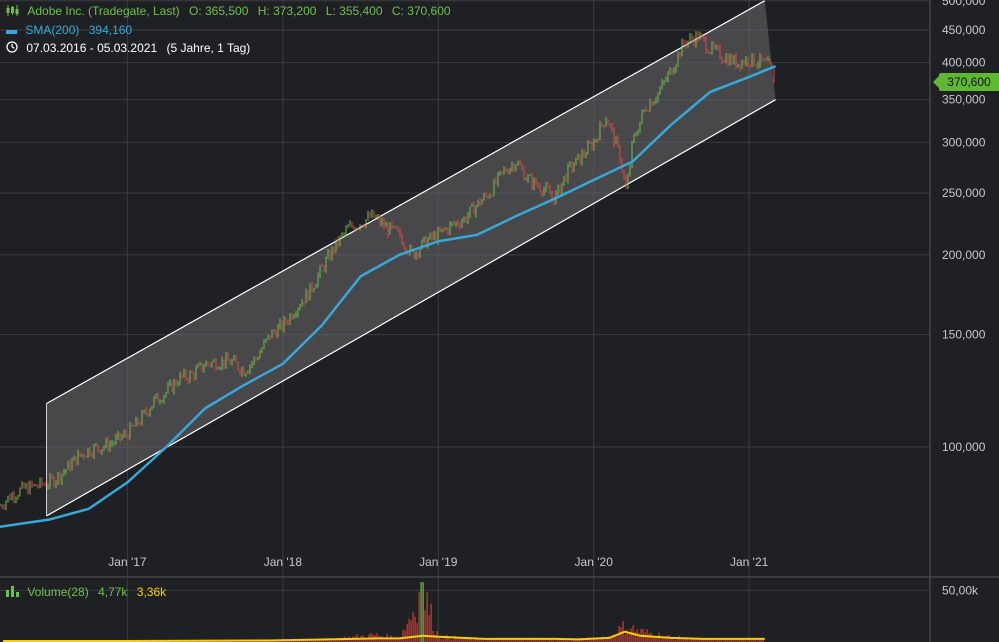 The width and height of the screenshot is (999, 642). What do you see at coordinates (287, 11) in the screenshot?
I see `high-value: H: 373,200` at bounding box center [287, 11].